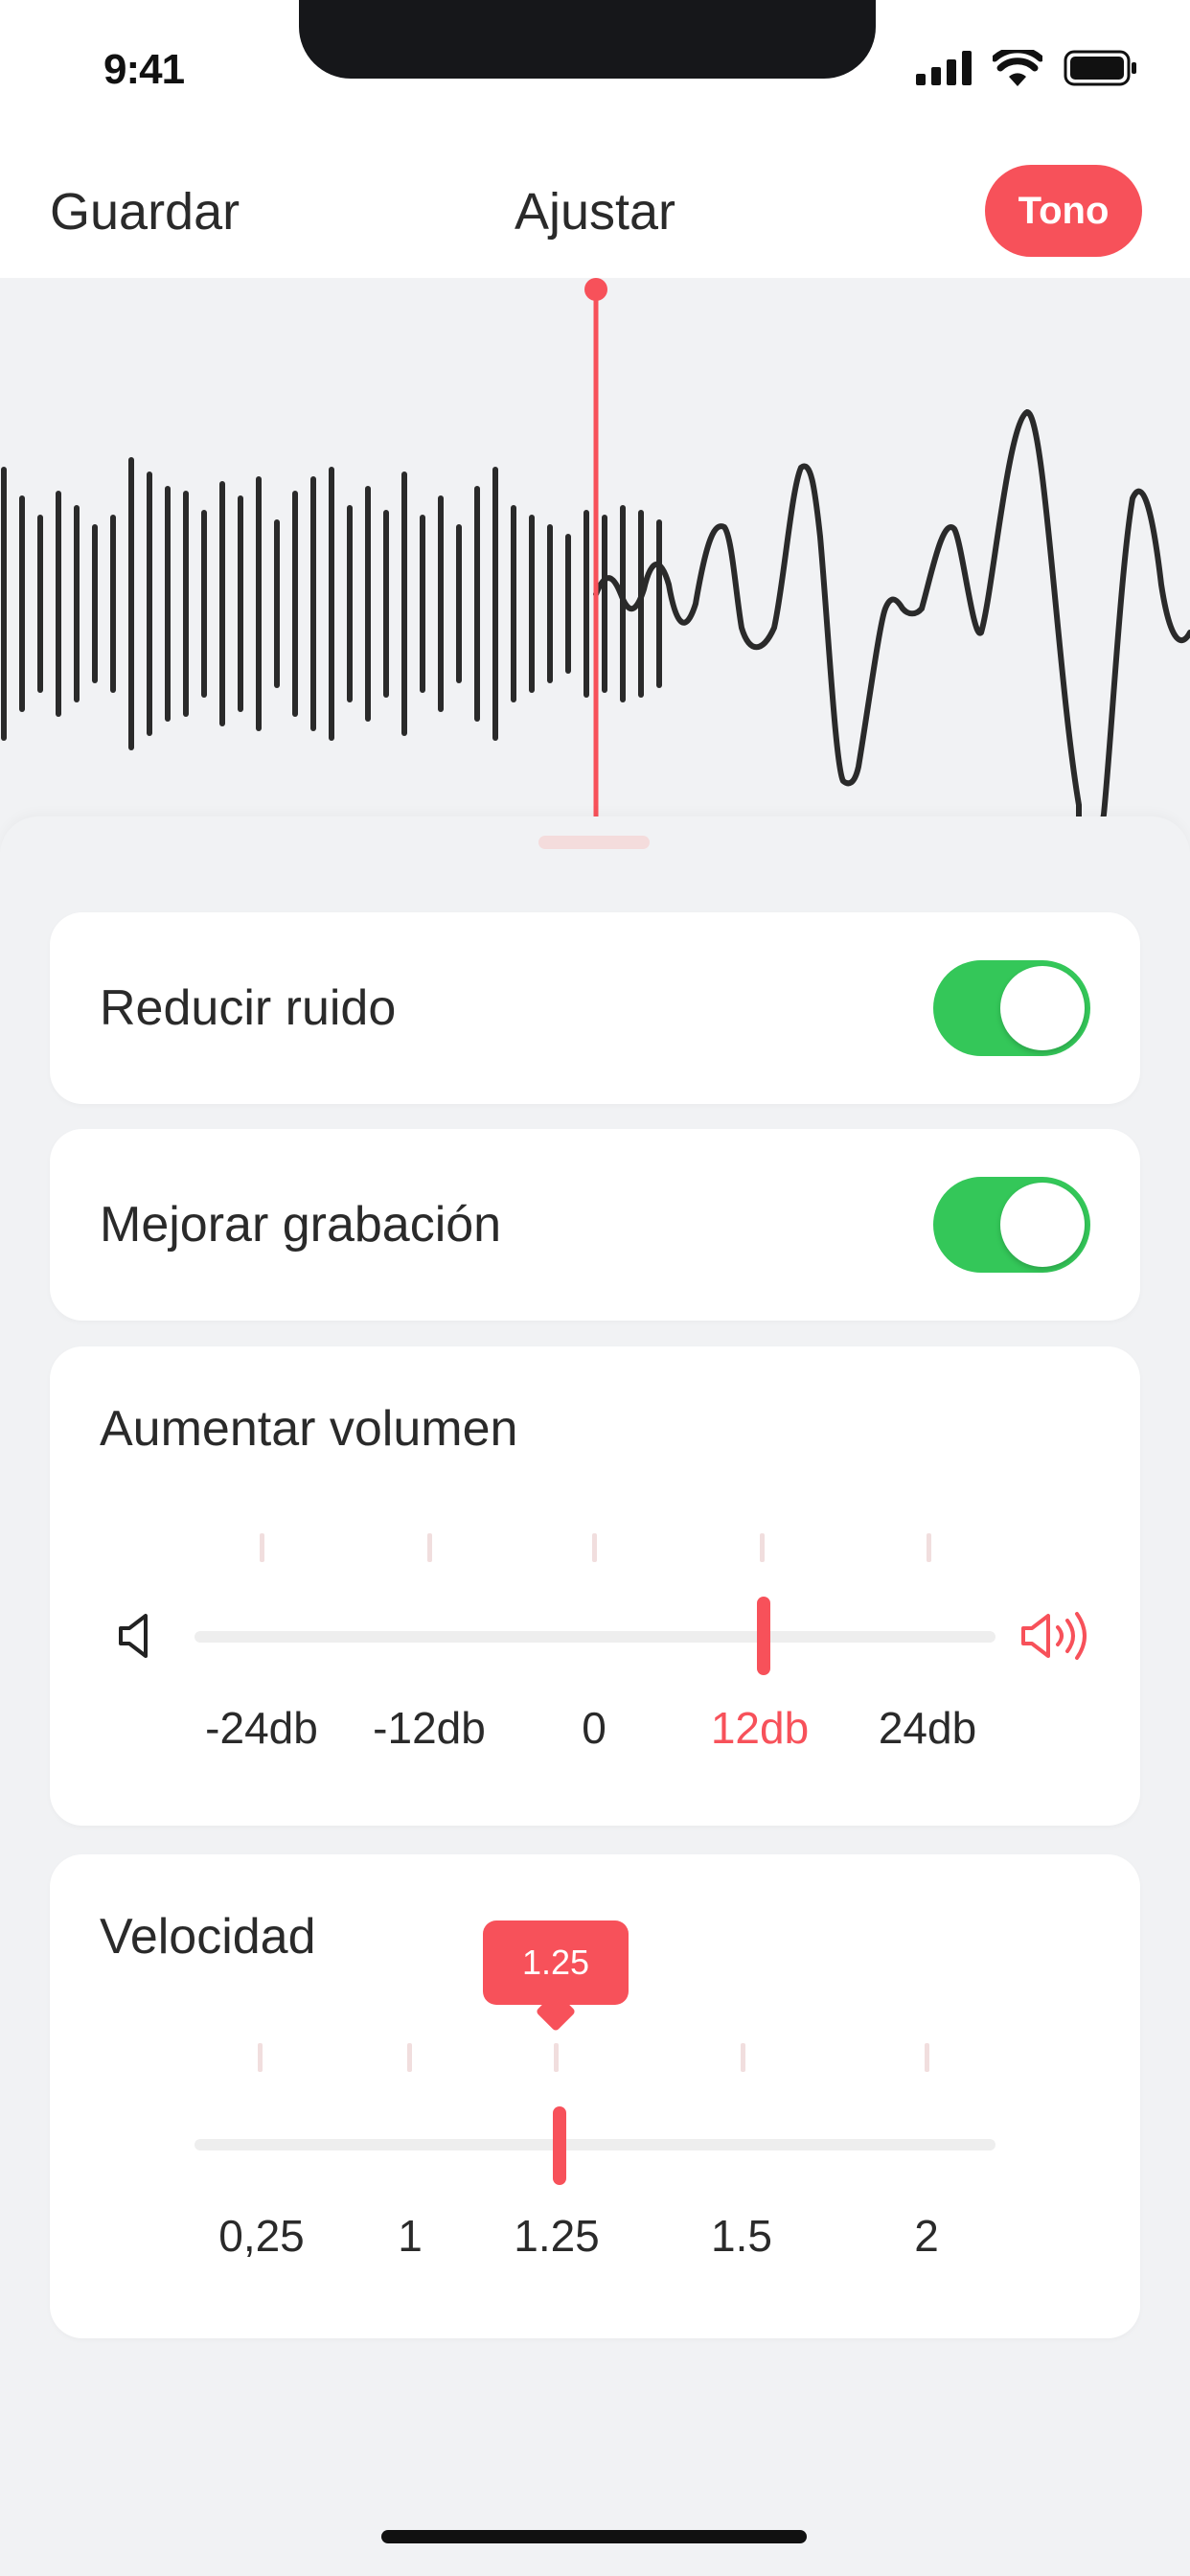 This screenshot has height=2576, width=1190. I want to click on noise-reduction-label: Reducir ruido, so click(249, 1008).